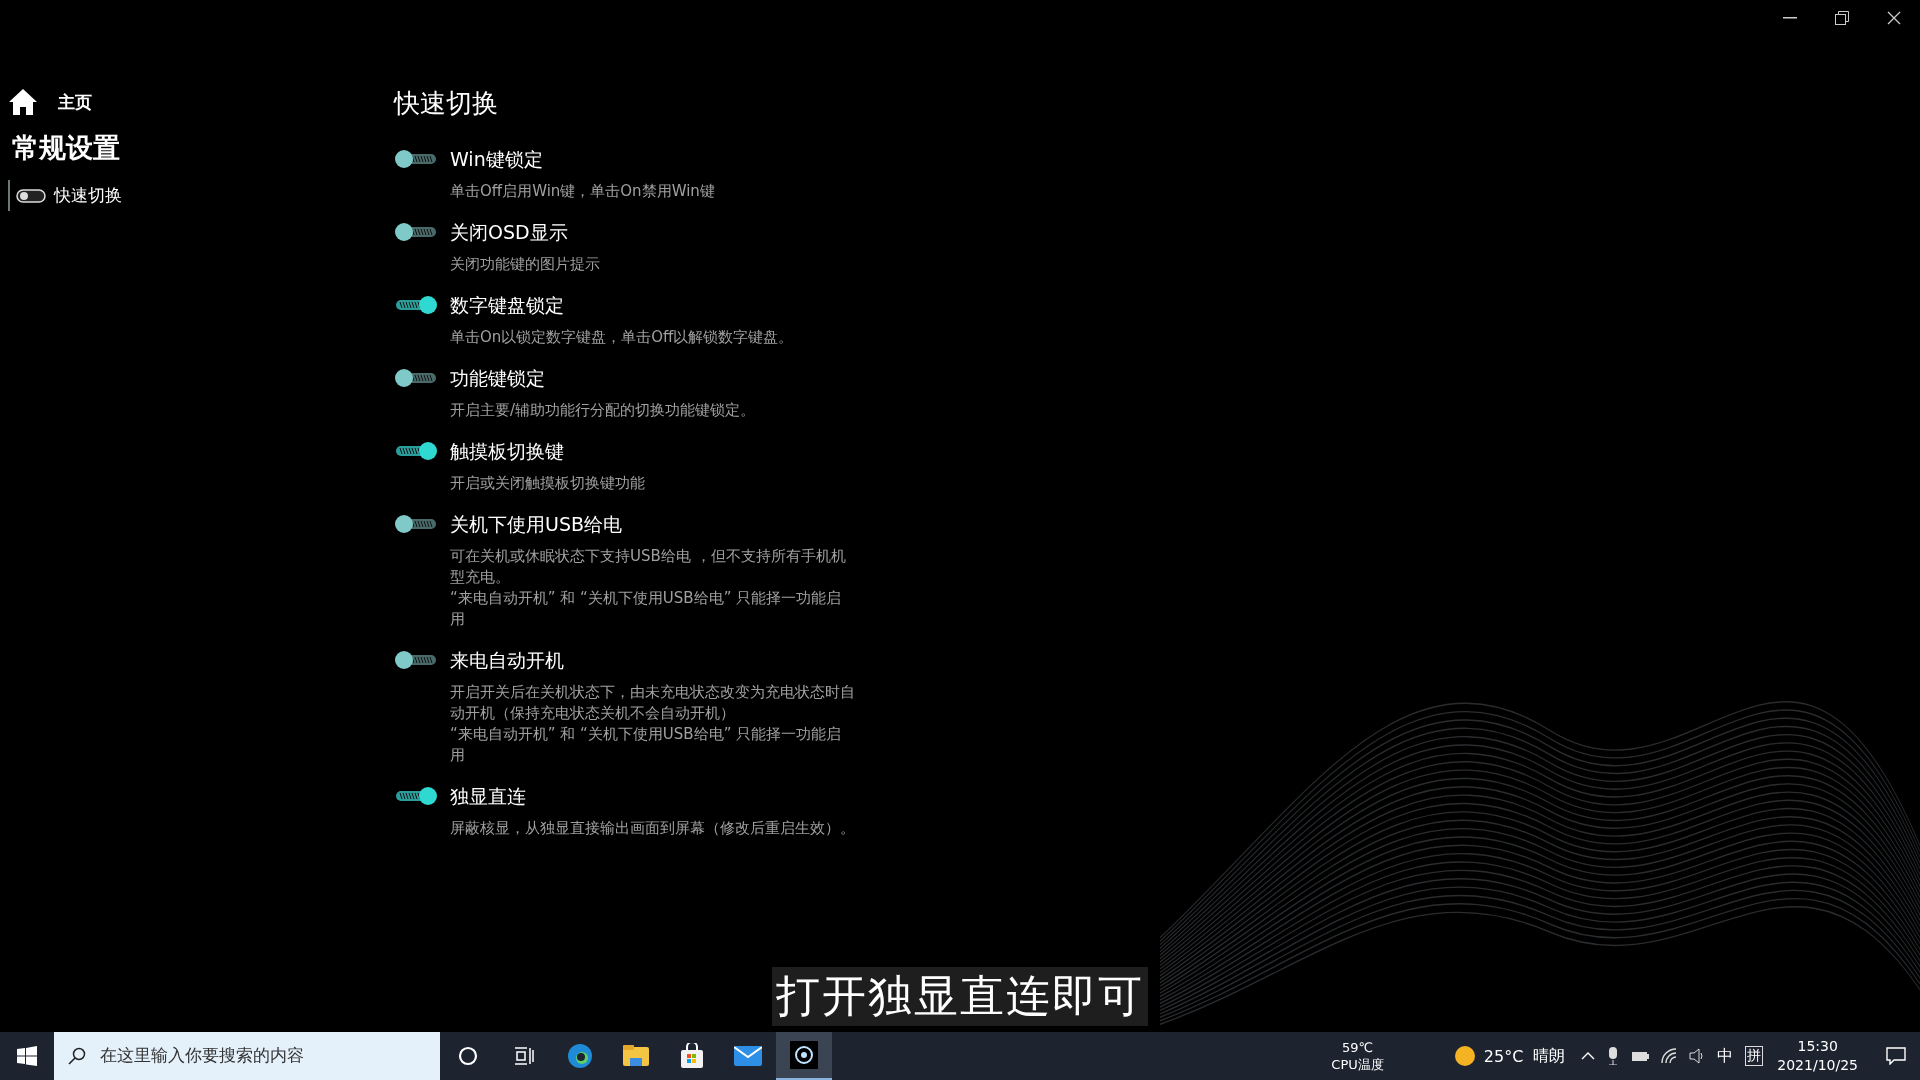  Describe the element at coordinates (1896, 1056) in the screenshot. I see `notification-icon` at that location.